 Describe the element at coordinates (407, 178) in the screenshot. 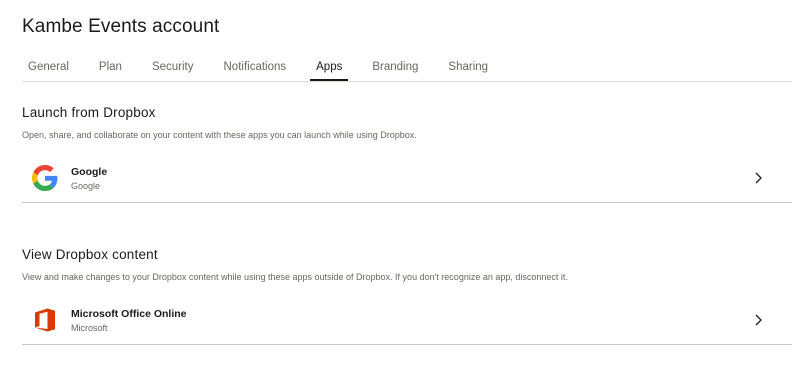

I see `app-row-google: Google Google` at that location.